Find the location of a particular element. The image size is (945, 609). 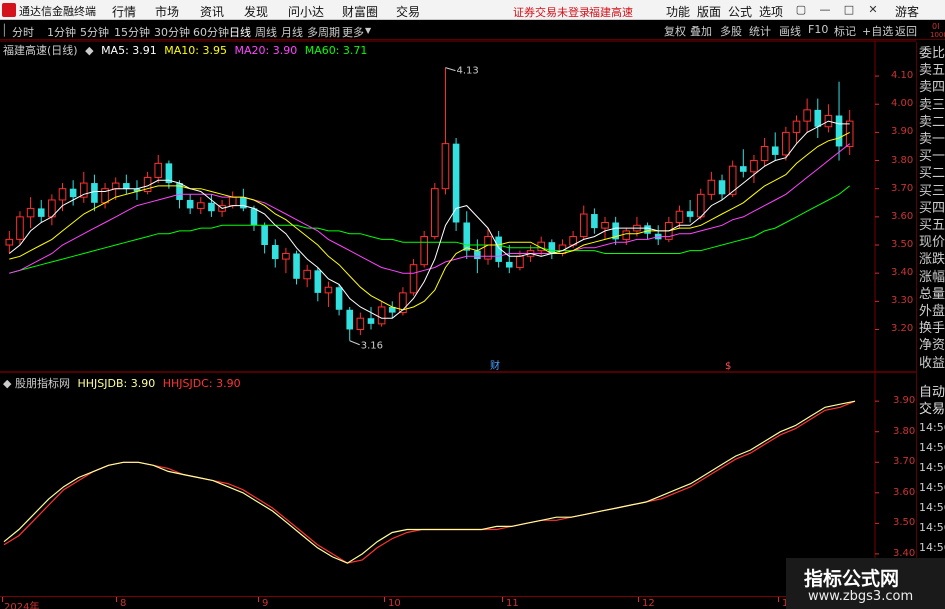

watermark-title: 指标公式网 is located at coordinates (852, 579).